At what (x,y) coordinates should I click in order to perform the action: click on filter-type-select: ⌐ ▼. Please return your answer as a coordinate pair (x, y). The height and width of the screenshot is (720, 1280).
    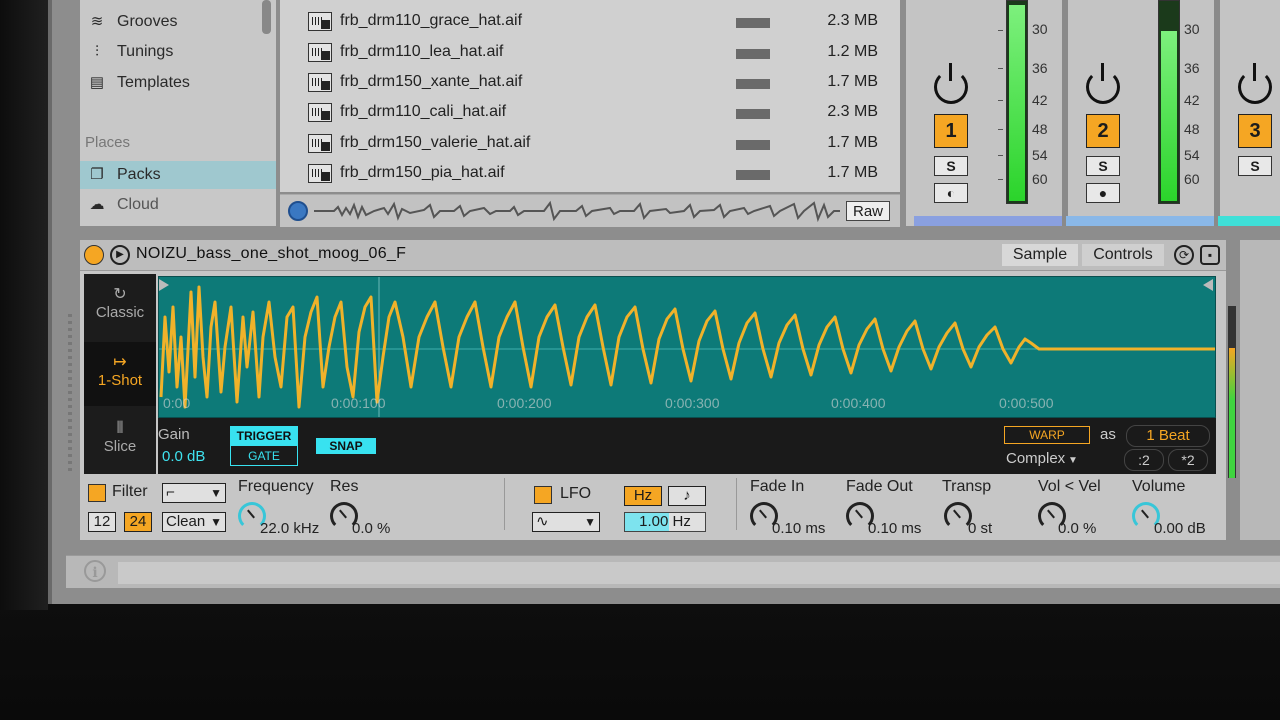
    Looking at the image, I should click on (194, 493).